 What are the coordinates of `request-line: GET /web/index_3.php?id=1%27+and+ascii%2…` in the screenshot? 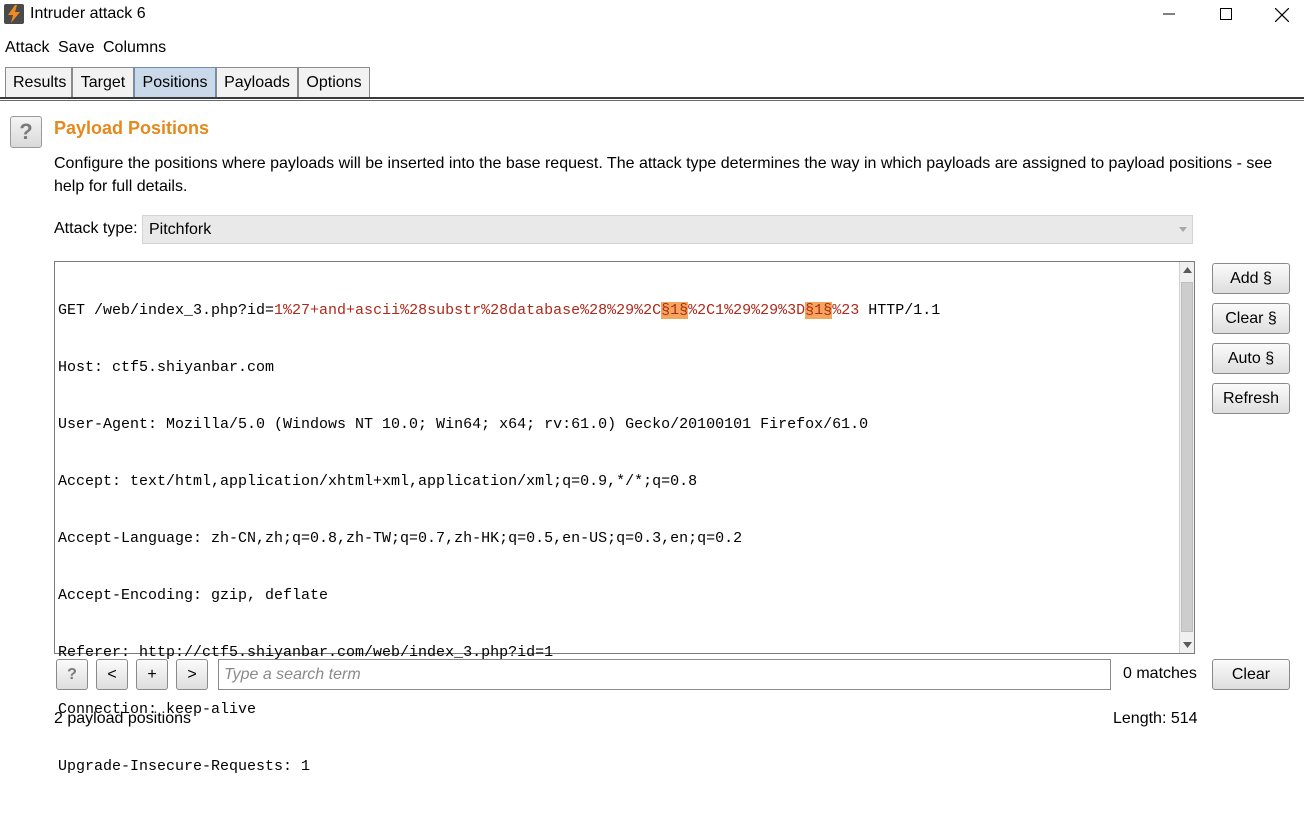 It's located at (617, 310).